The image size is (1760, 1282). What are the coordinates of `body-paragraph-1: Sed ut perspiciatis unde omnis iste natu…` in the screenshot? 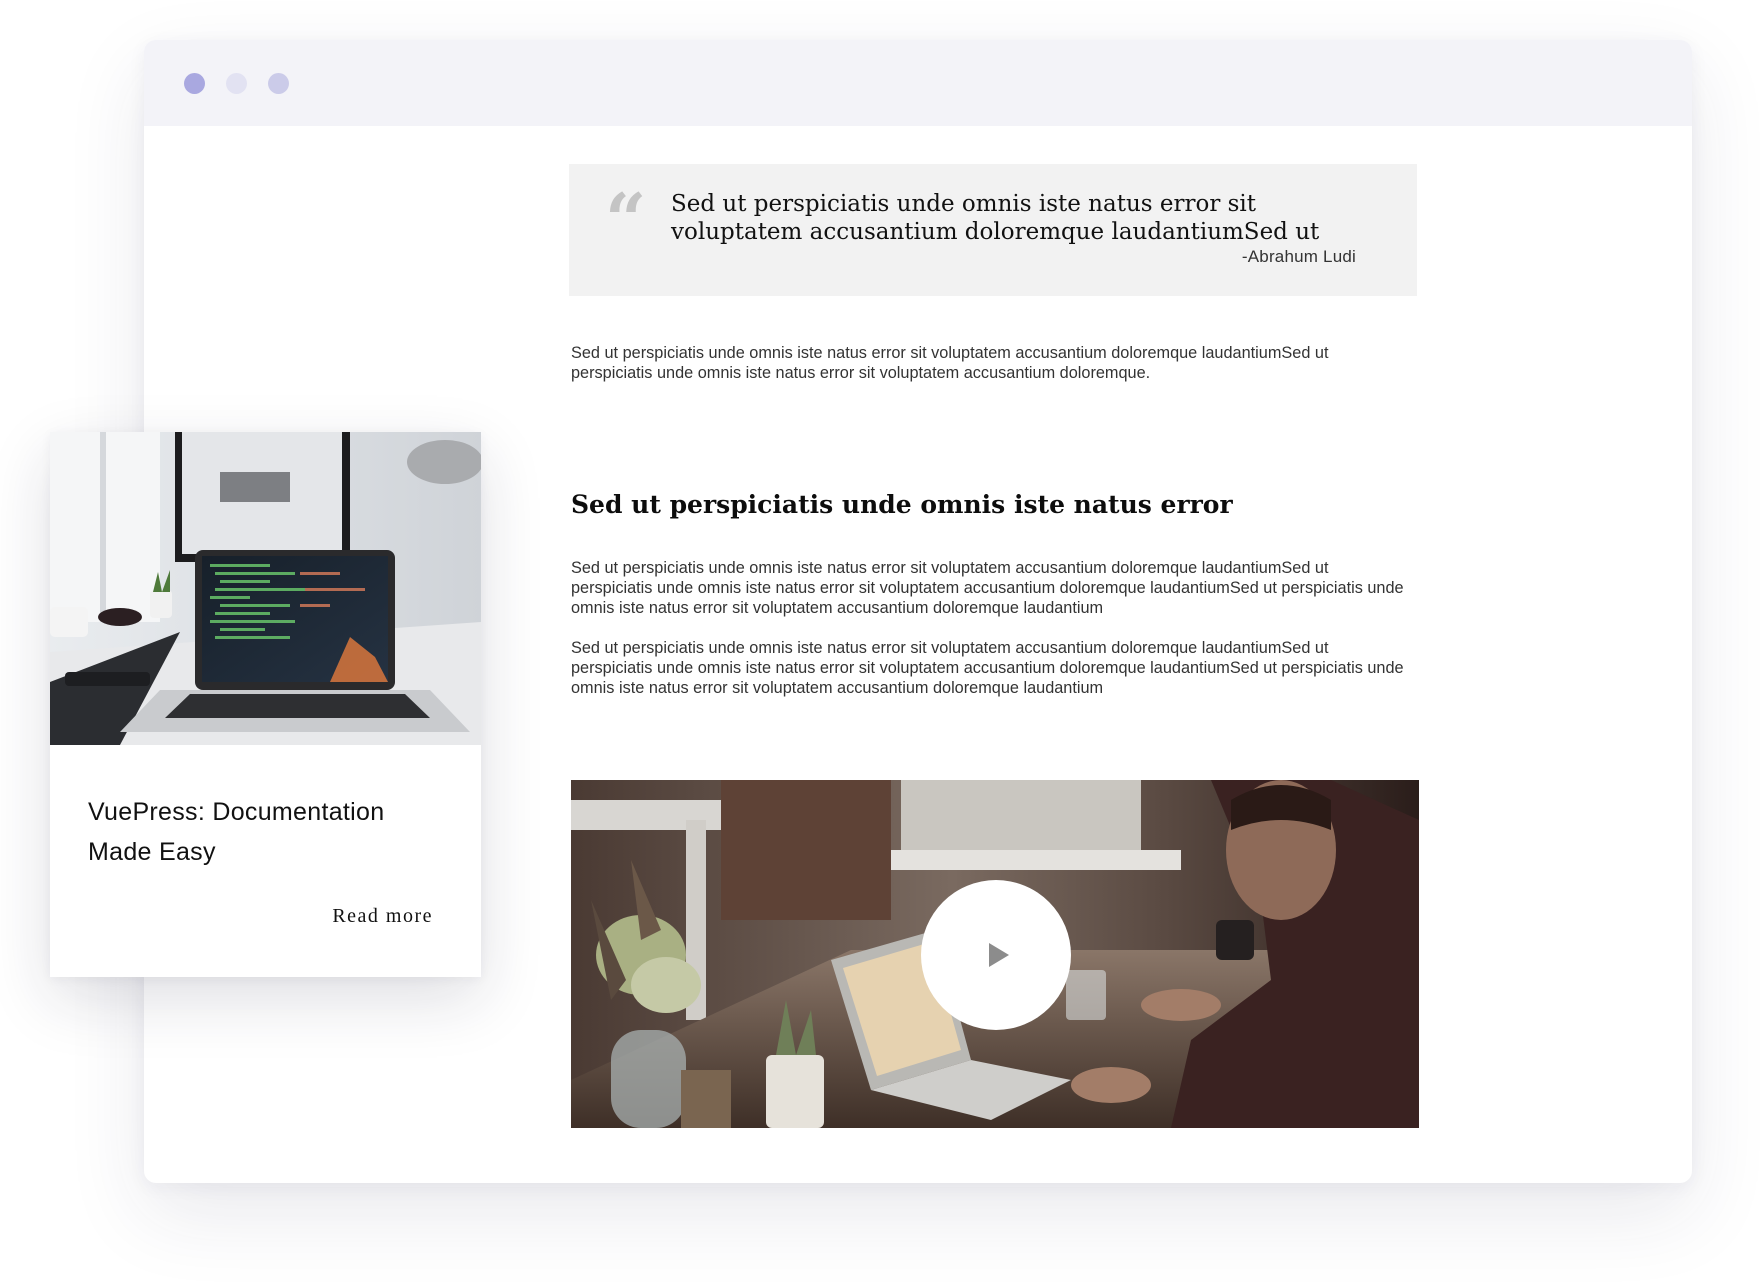 It's located at (987, 588).